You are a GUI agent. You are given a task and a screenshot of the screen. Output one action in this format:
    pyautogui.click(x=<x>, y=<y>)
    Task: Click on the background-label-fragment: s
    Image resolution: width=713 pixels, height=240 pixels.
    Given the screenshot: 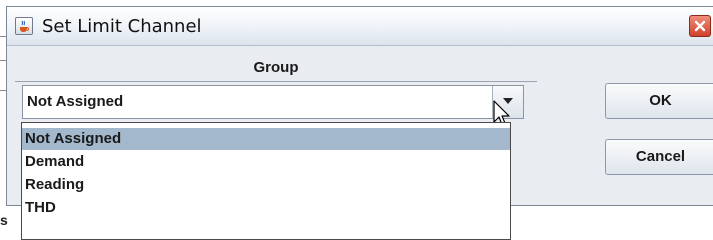 What is the action you would take?
    pyautogui.click(x=4, y=220)
    